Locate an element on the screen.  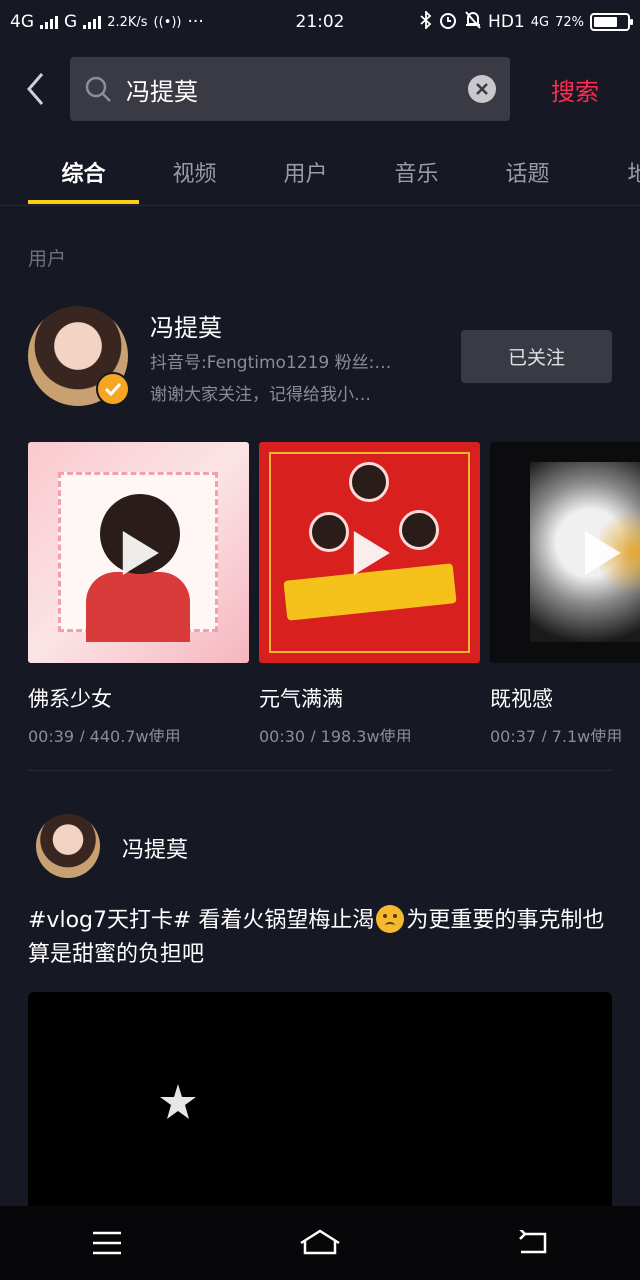
users-section-label: 用户 is located at coordinates (47, 259).